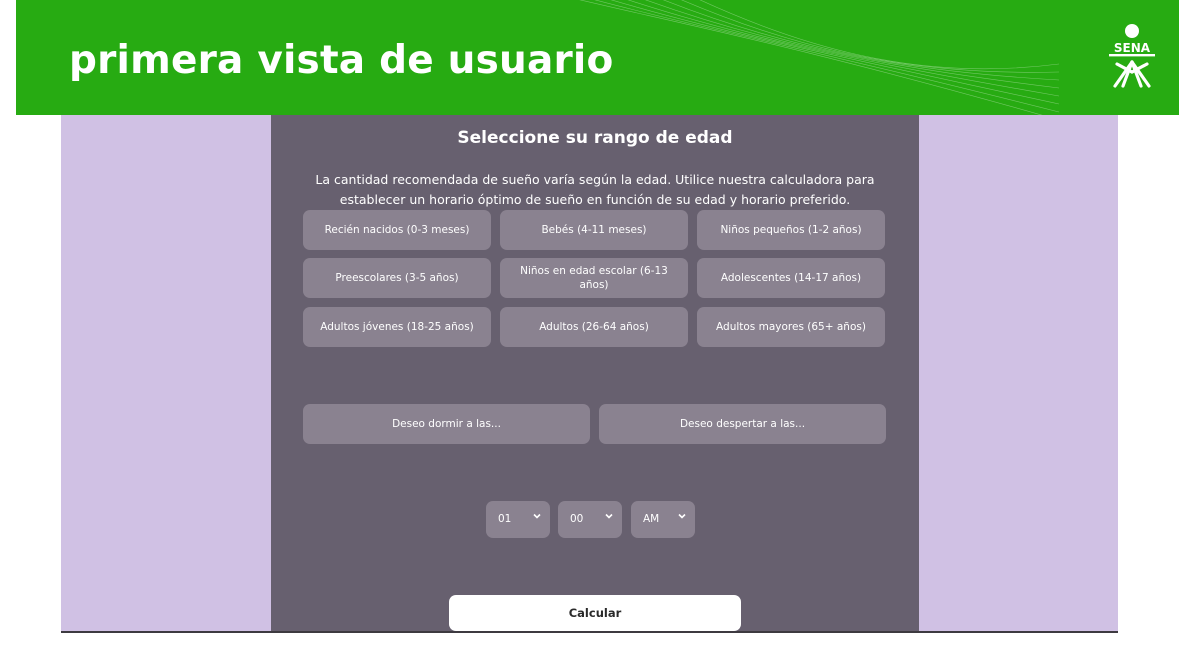  What do you see at coordinates (505, 519) in the screenshot?
I see `hour-value: 01` at bounding box center [505, 519].